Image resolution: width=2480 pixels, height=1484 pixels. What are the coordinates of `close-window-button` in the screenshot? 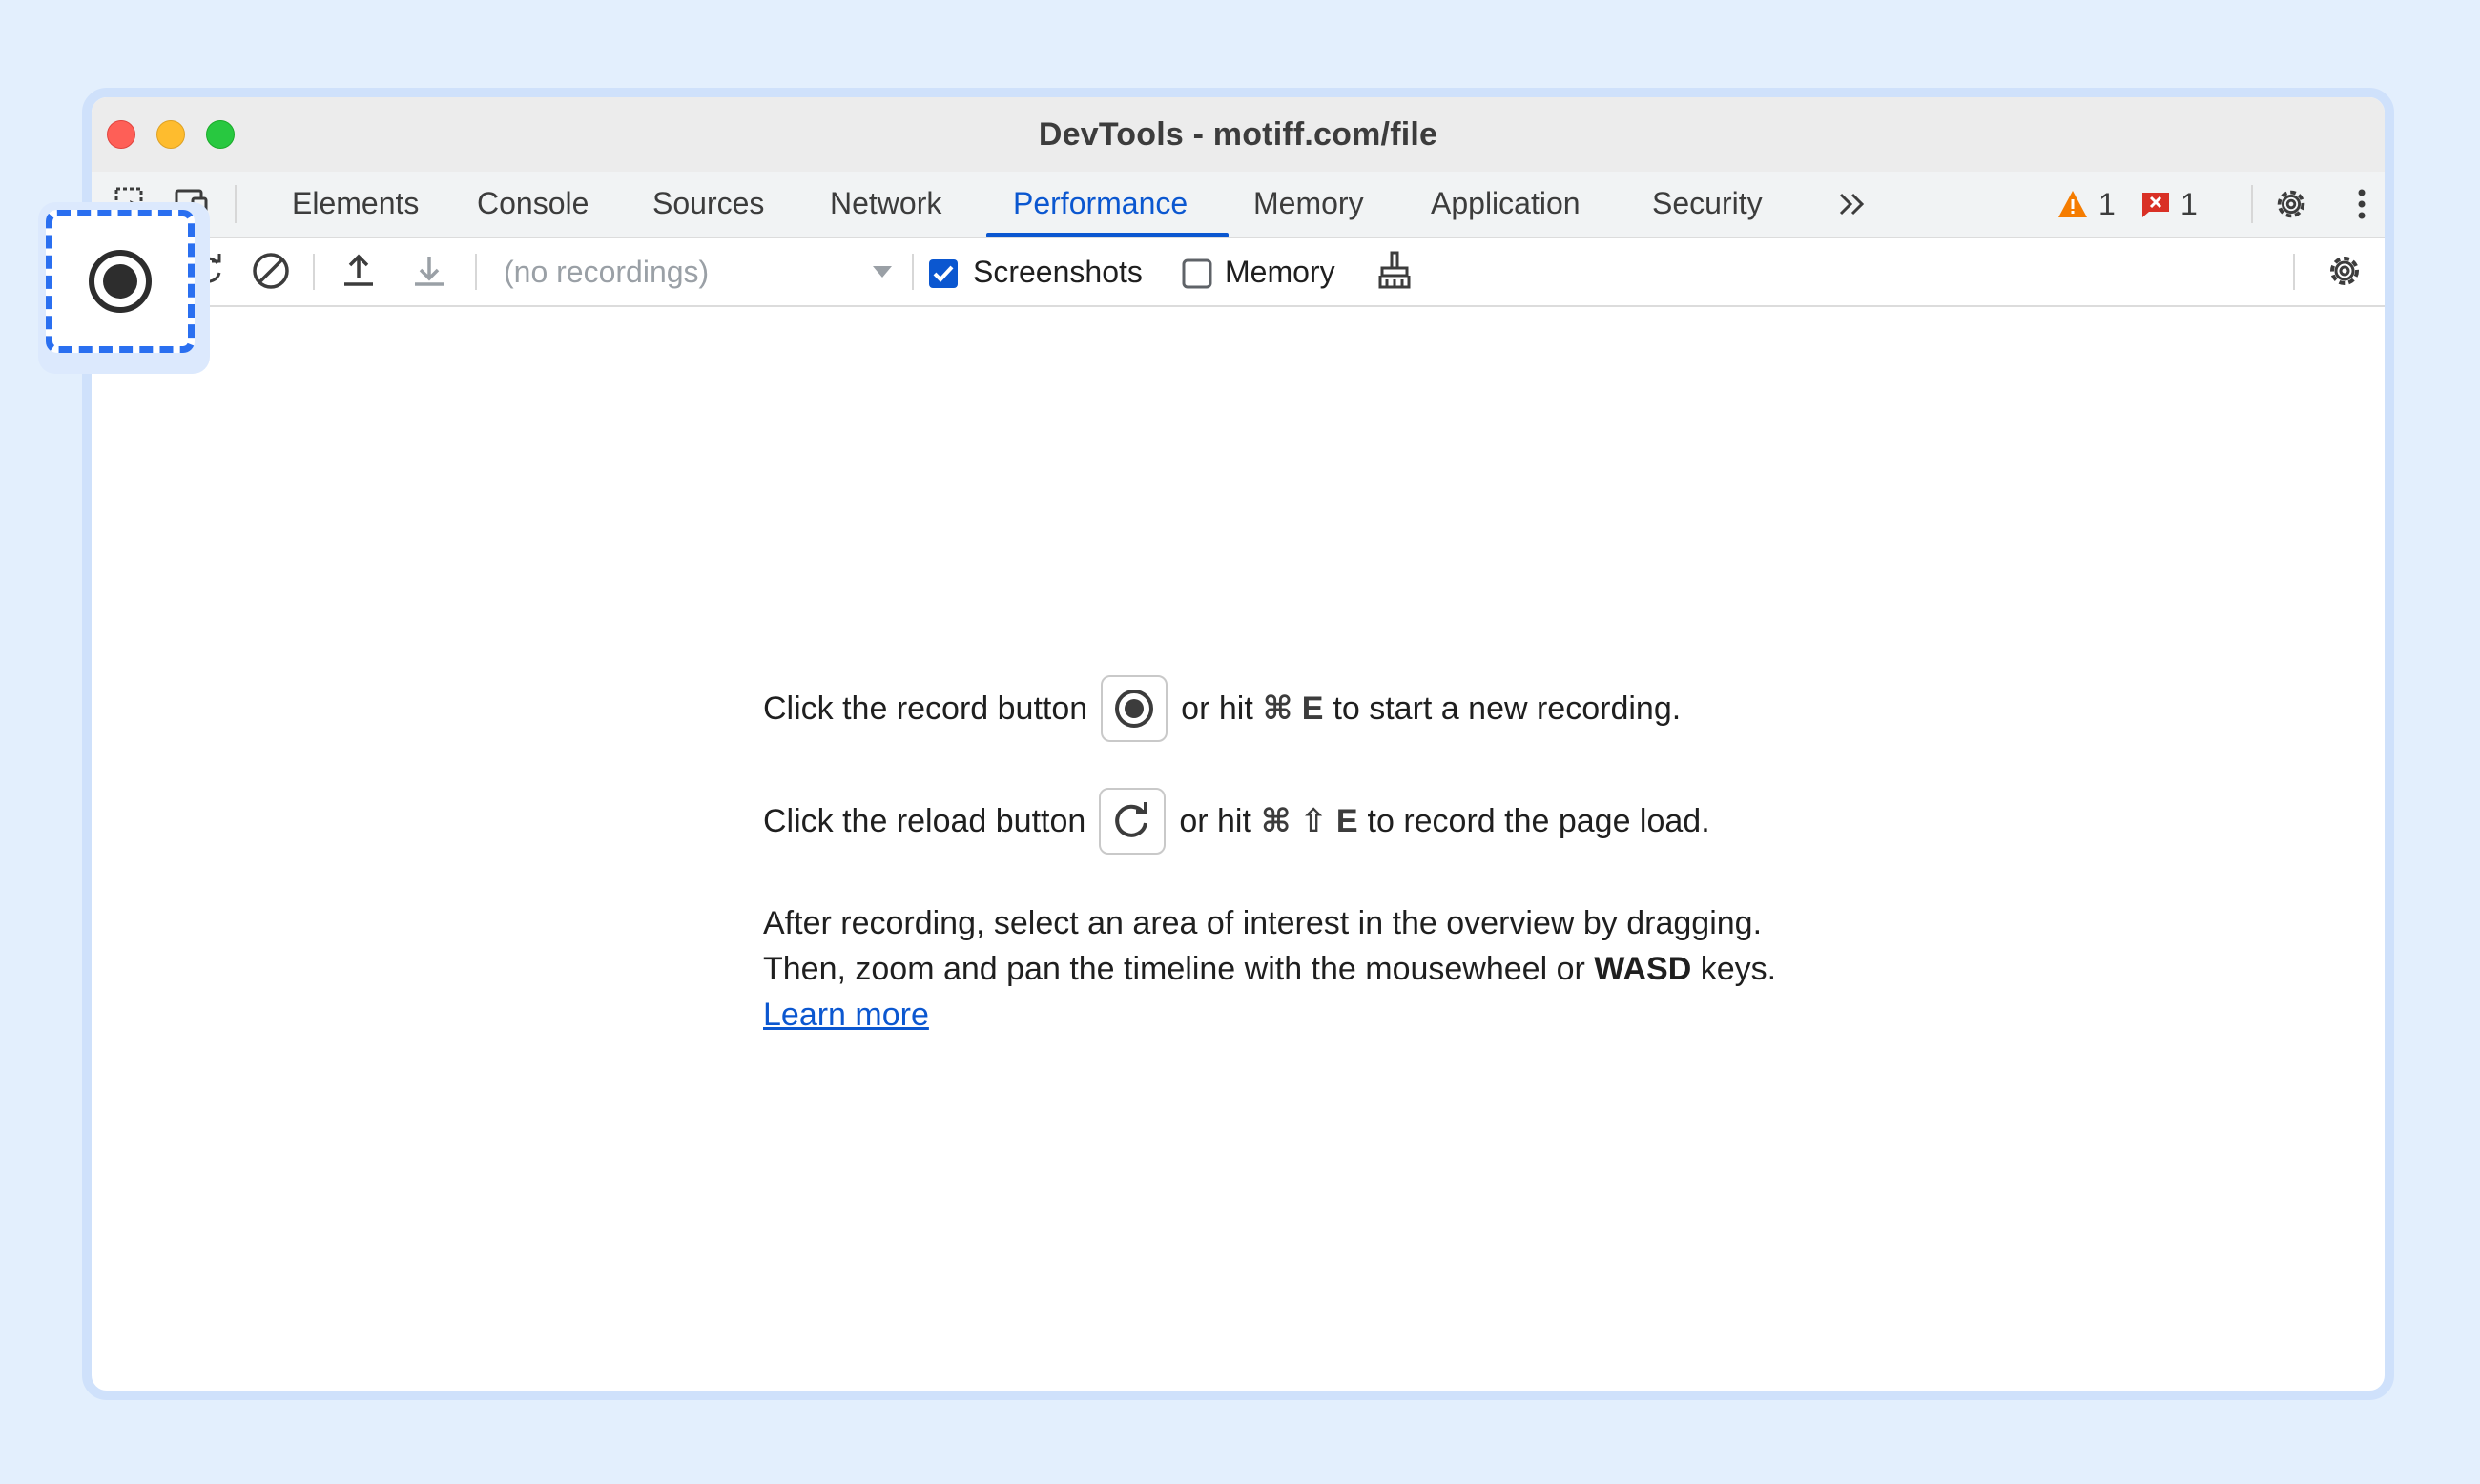 It's located at (121, 134).